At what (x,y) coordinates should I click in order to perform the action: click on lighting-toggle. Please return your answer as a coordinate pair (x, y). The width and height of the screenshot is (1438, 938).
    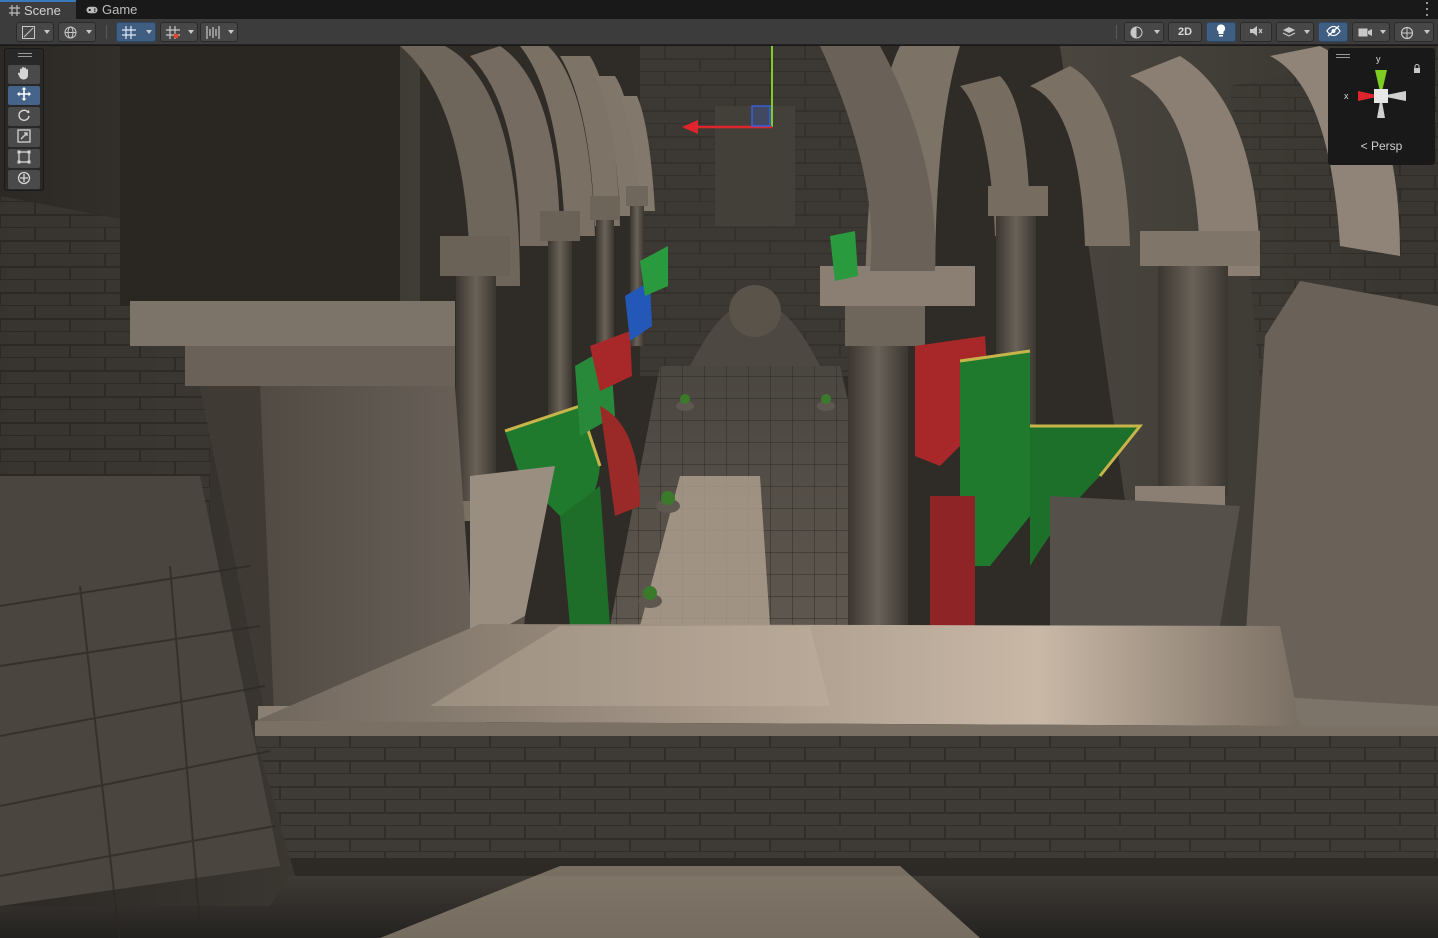
    Looking at the image, I should click on (1221, 32).